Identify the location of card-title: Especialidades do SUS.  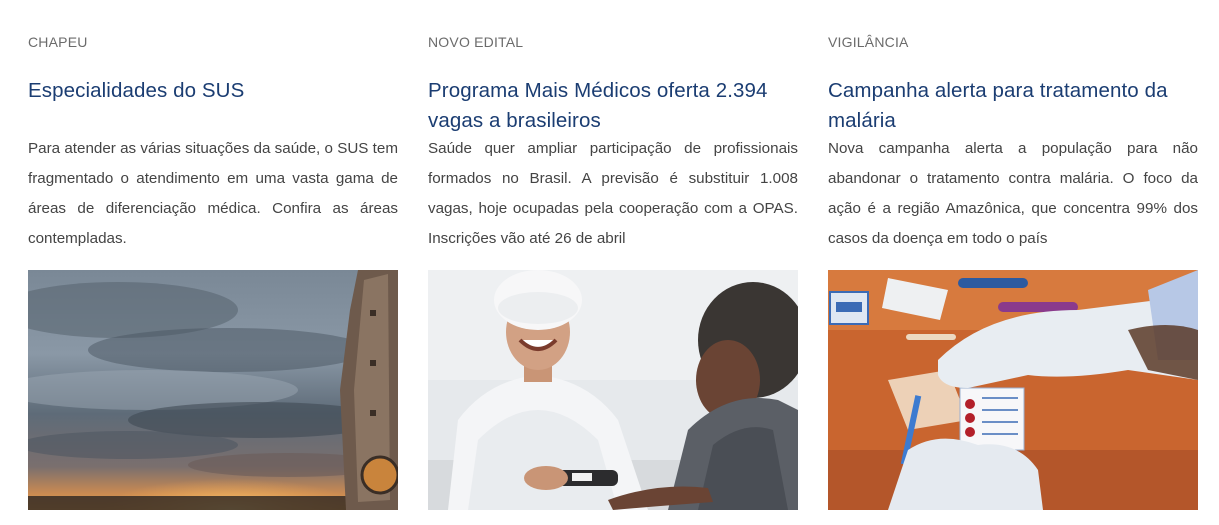
(213, 91).